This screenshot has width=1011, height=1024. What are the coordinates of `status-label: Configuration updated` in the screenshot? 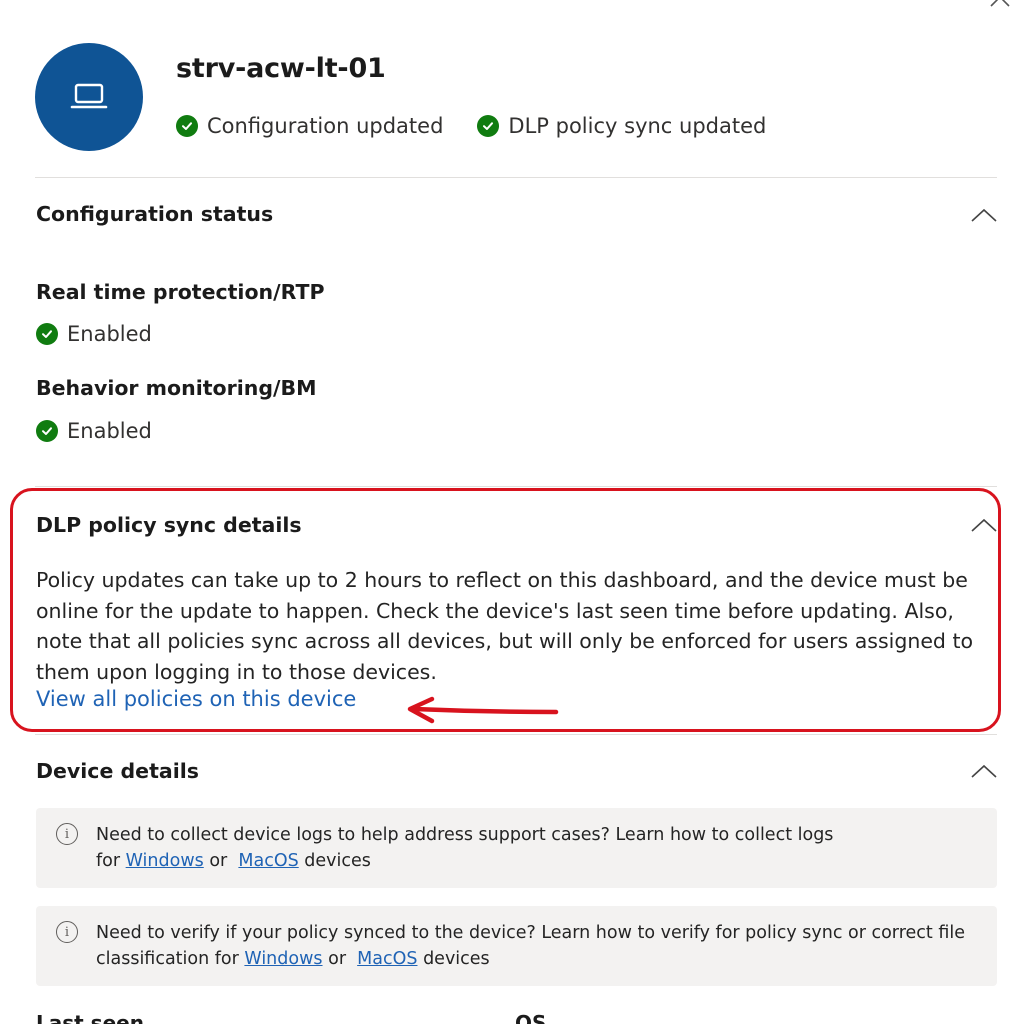 It's located at (325, 126).